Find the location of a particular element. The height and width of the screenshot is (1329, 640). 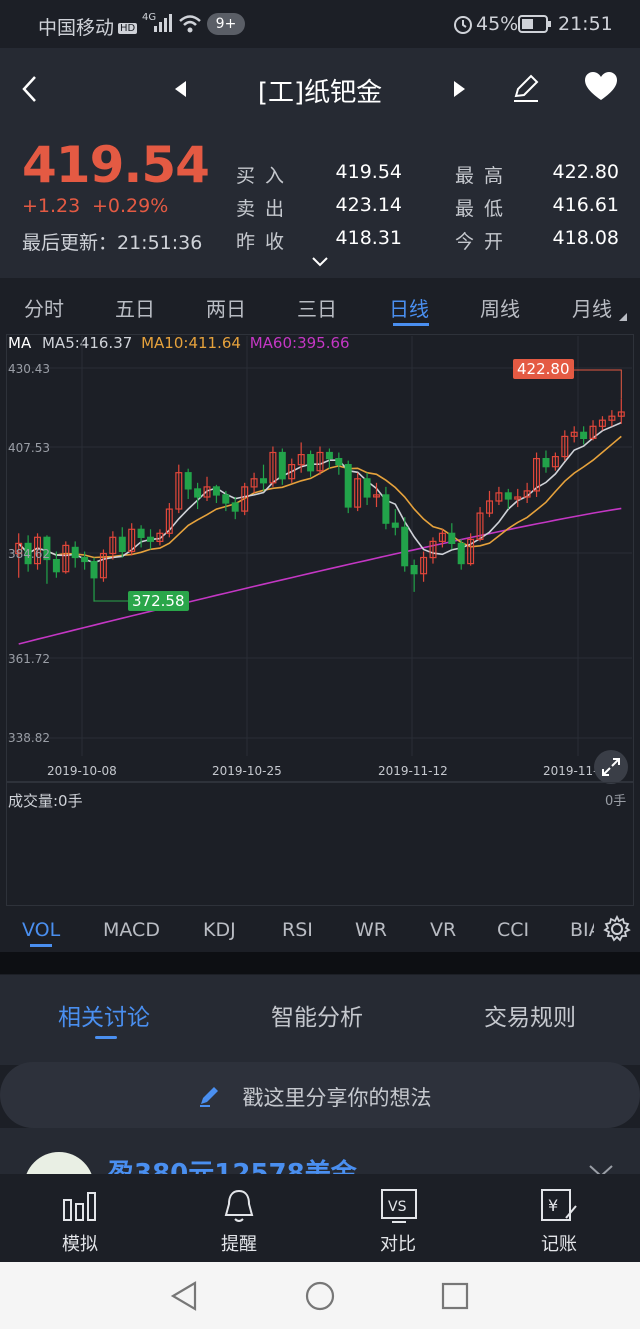

high-price-marker: 422.80 is located at coordinates (543, 369).